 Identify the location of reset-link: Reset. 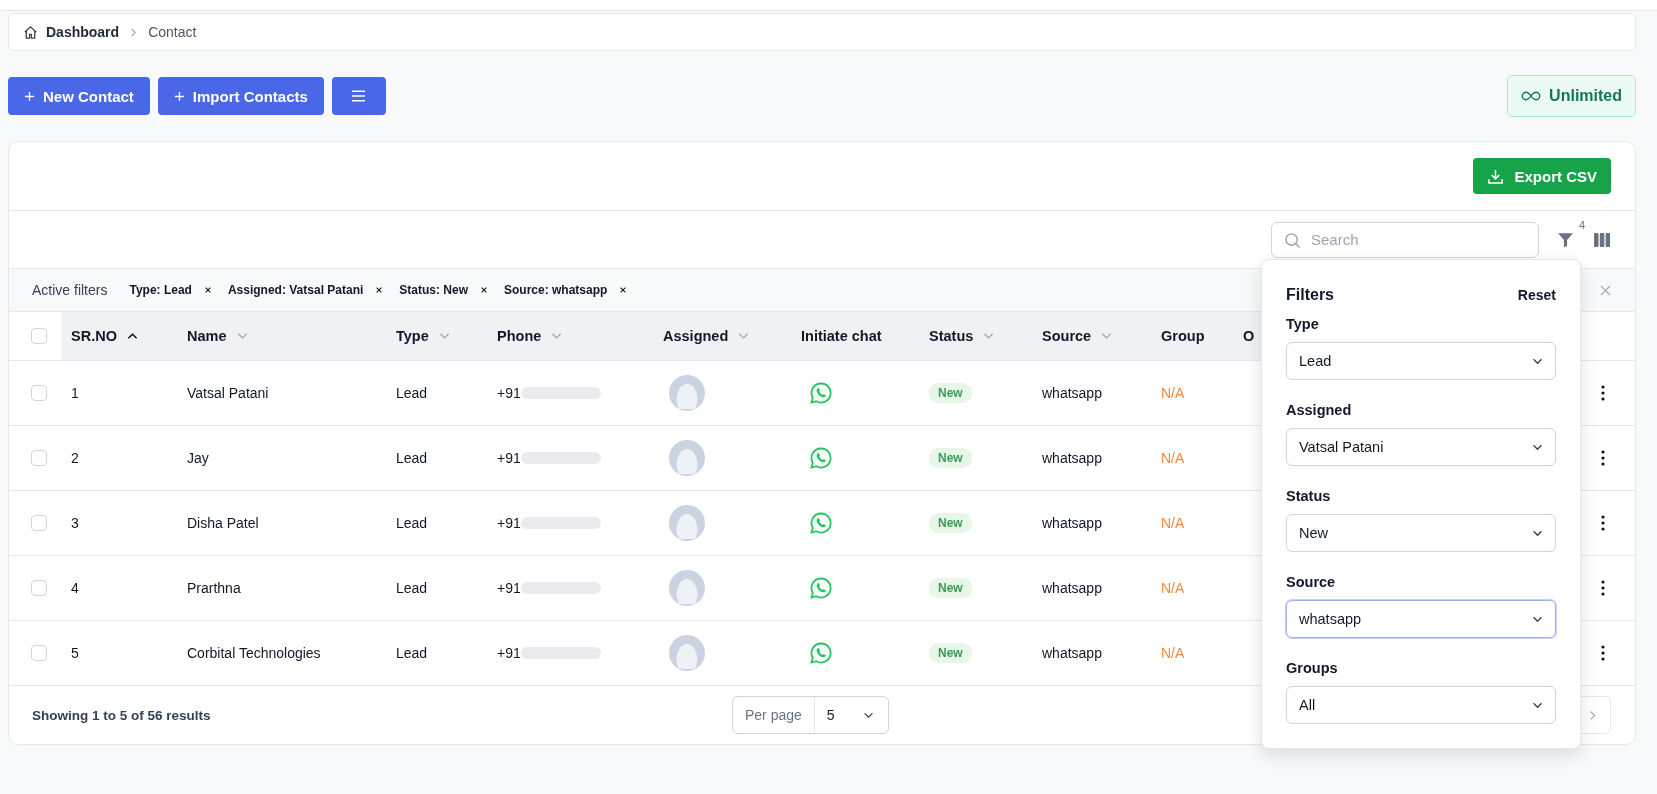
(1536, 295).